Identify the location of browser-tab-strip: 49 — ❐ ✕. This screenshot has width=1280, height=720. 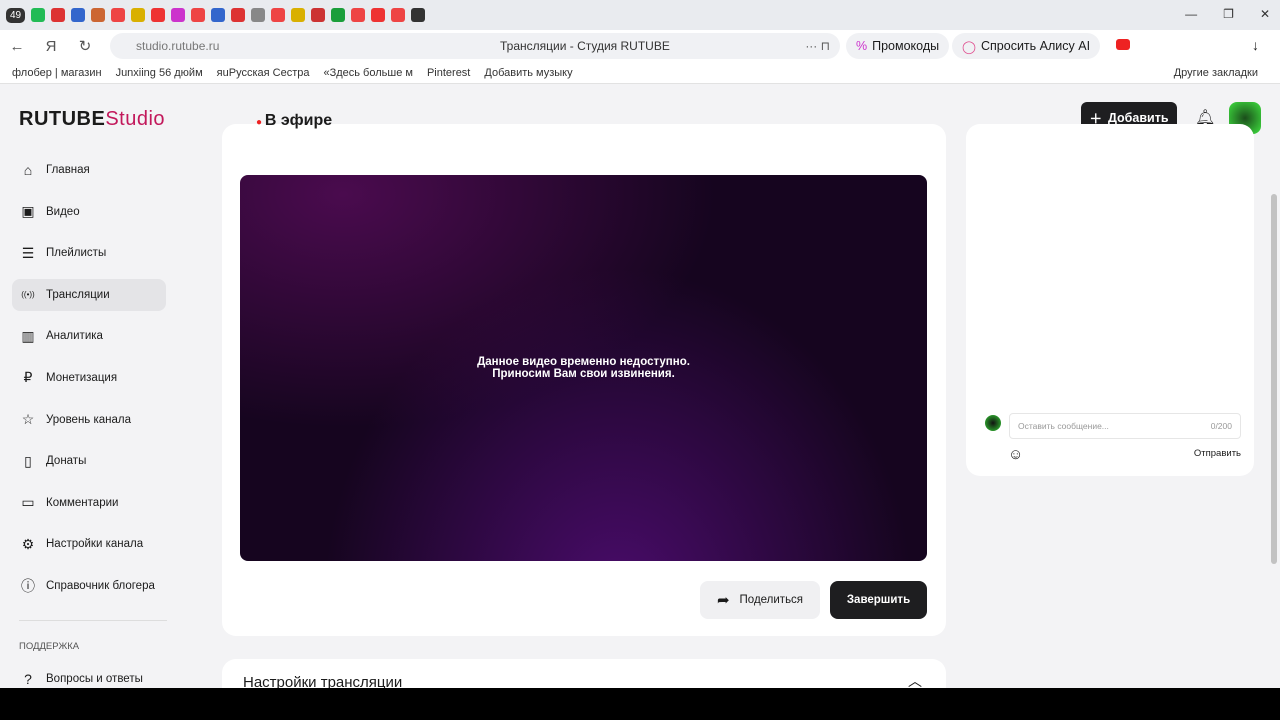
(640, 15).